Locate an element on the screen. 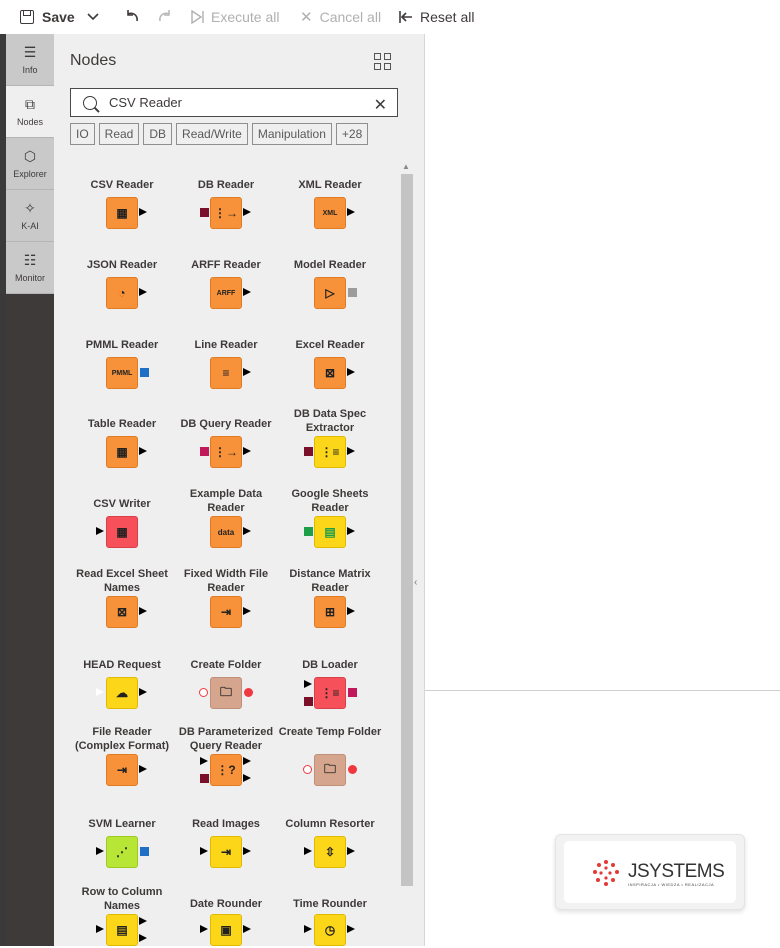  node-db-parameterized-query-reader: DB Parameterized Query Reader ⋮? is located at coordinates (226, 767).